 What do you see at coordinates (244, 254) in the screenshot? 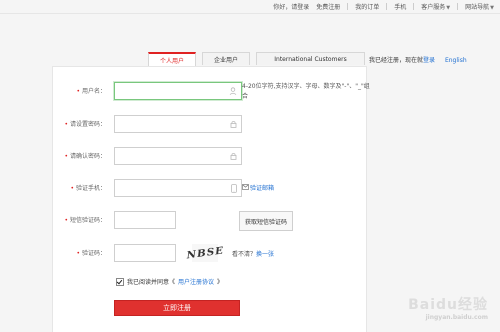
I see `captcha-refresh-prefix: 看不清？` at bounding box center [244, 254].